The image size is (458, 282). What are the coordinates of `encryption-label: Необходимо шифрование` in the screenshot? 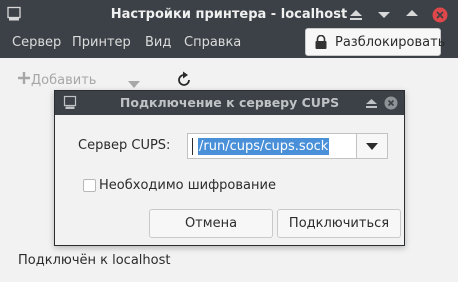 It's located at (187, 185).